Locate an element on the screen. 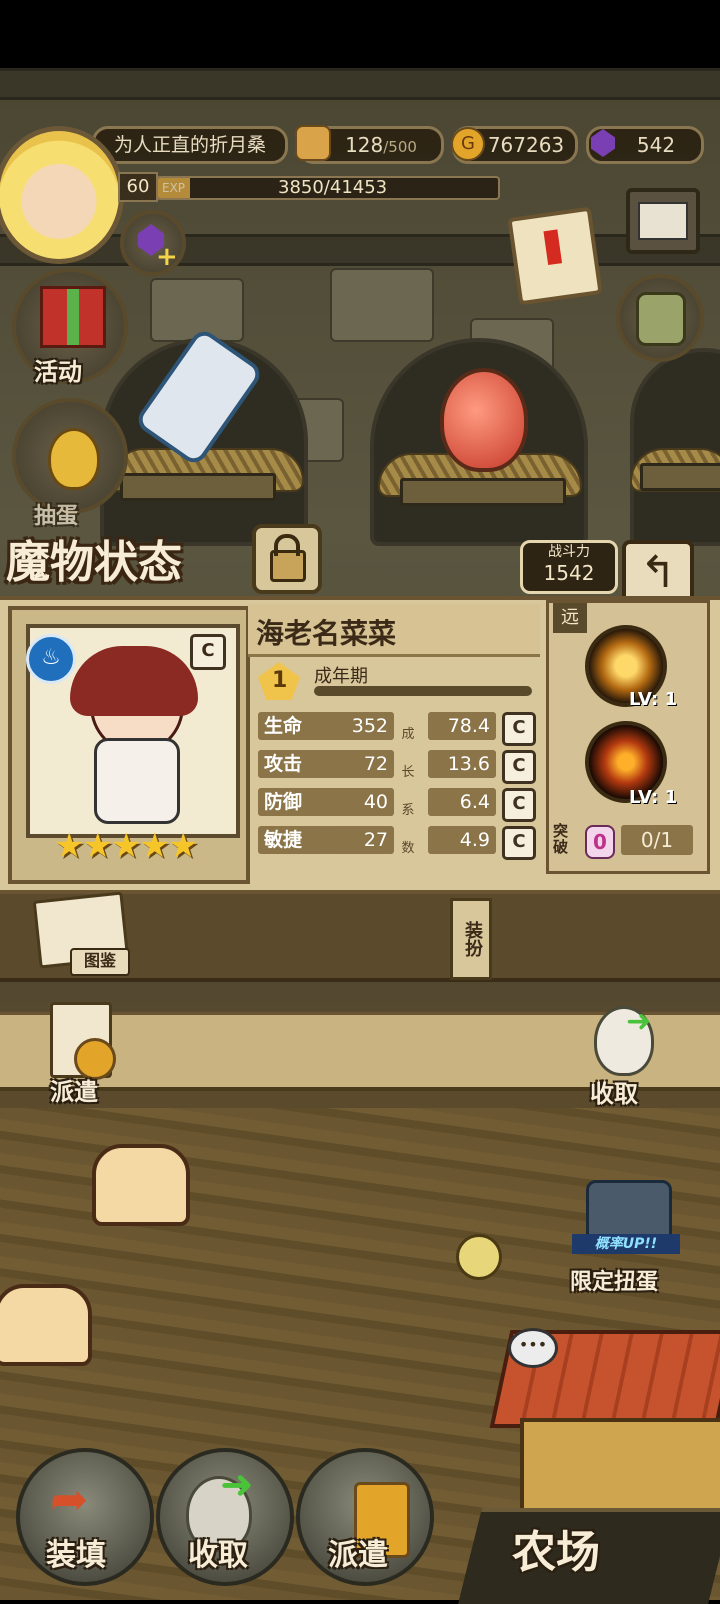 This screenshot has height=1604, width=720. power-label: 战斗力 is located at coordinates (569, 552).